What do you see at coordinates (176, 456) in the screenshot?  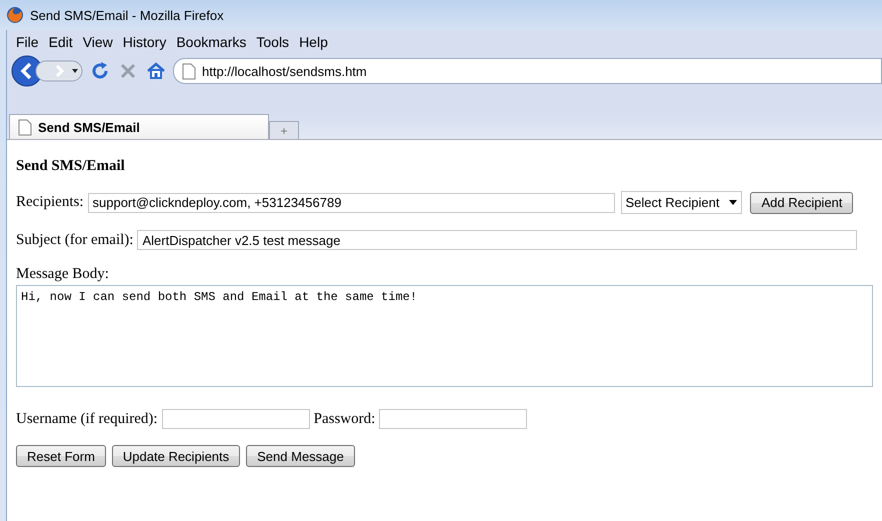 I see `form-button: Update Recipients` at bounding box center [176, 456].